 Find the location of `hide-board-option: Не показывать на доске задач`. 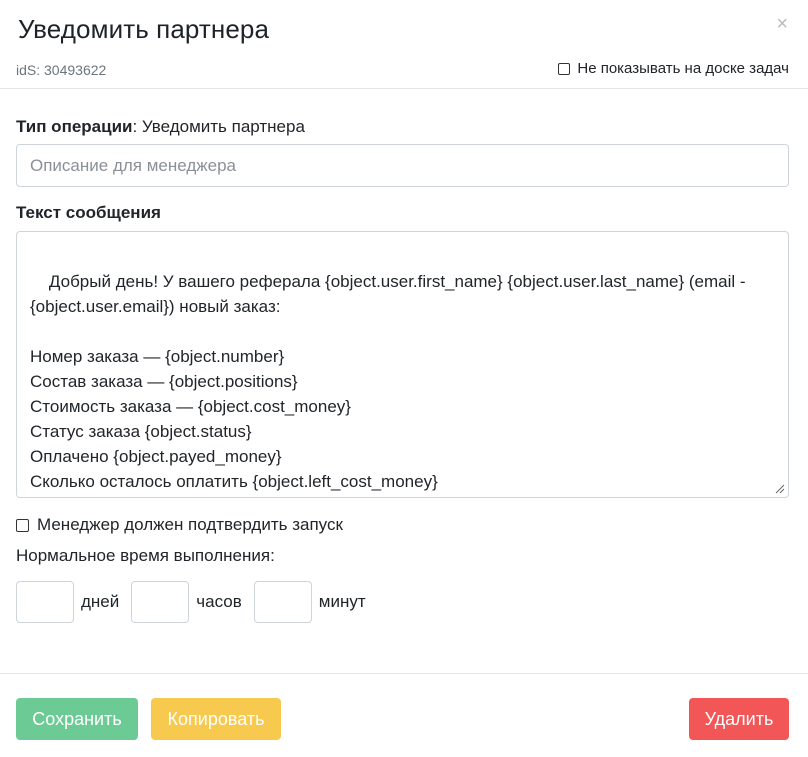

hide-board-option: Не показывать на доске задач is located at coordinates (673, 68).